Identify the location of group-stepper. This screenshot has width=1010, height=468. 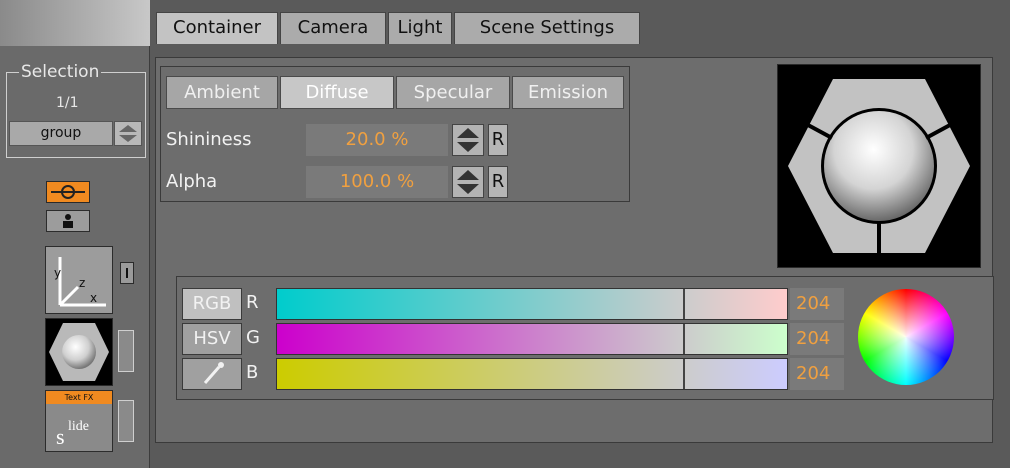
(128, 133).